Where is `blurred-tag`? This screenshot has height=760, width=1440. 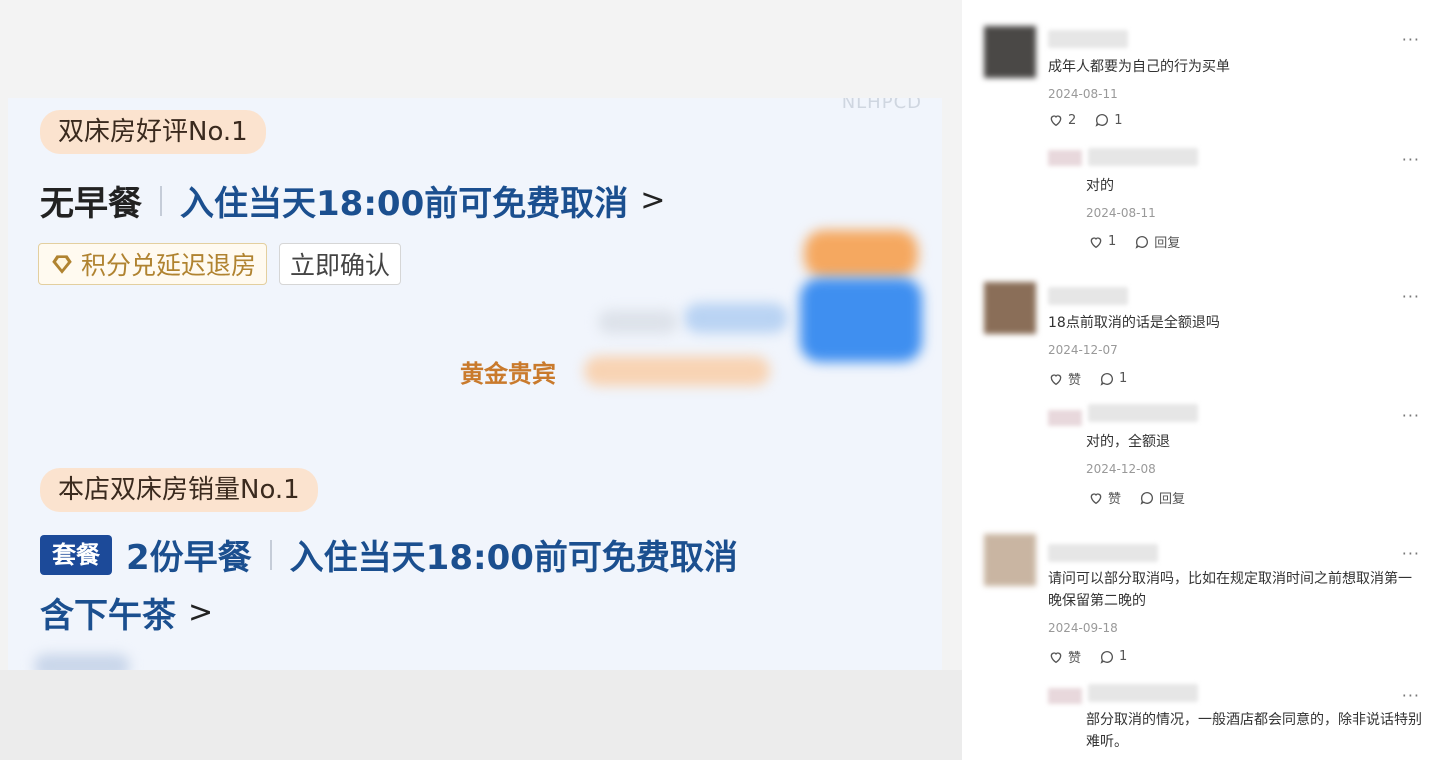 blurred-tag is located at coordinates (82, 662).